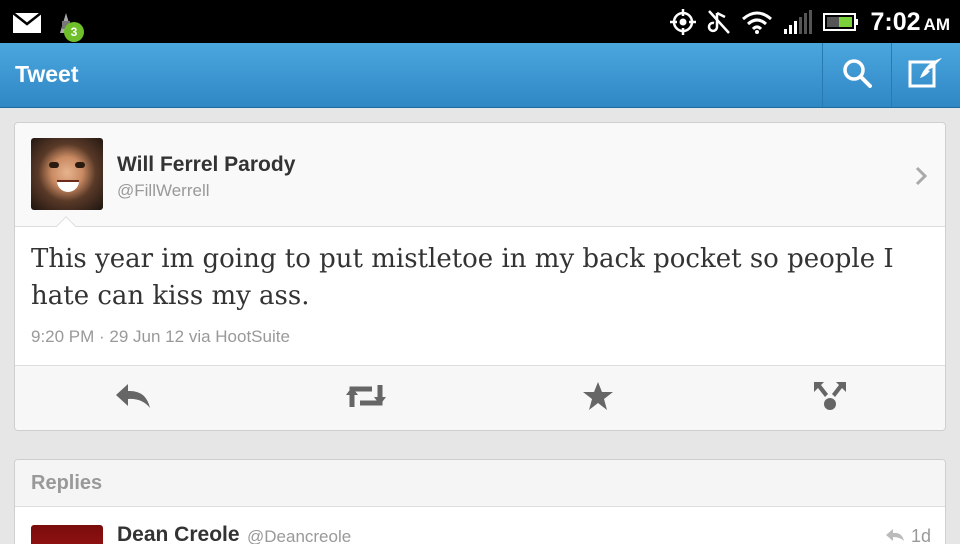 The height and width of the screenshot is (544, 960). What do you see at coordinates (67, 483) in the screenshot?
I see `replies-title: Replies` at bounding box center [67, 483].